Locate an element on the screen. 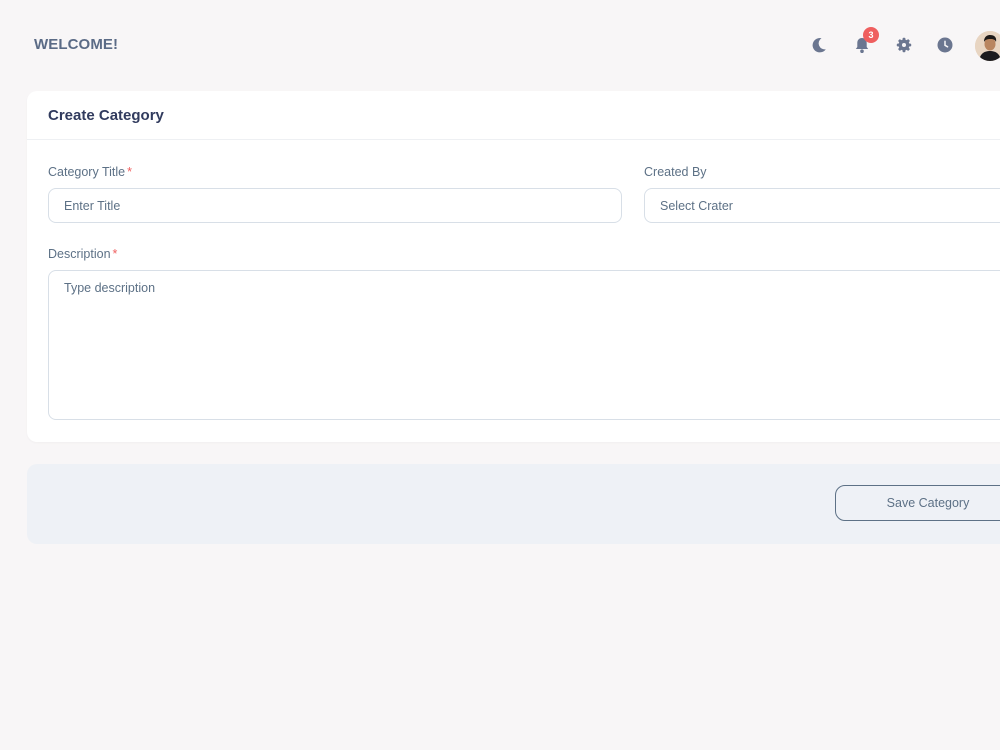 This screenshot has height=750, width=1000. activity-button is located at coordinates (945, 45).